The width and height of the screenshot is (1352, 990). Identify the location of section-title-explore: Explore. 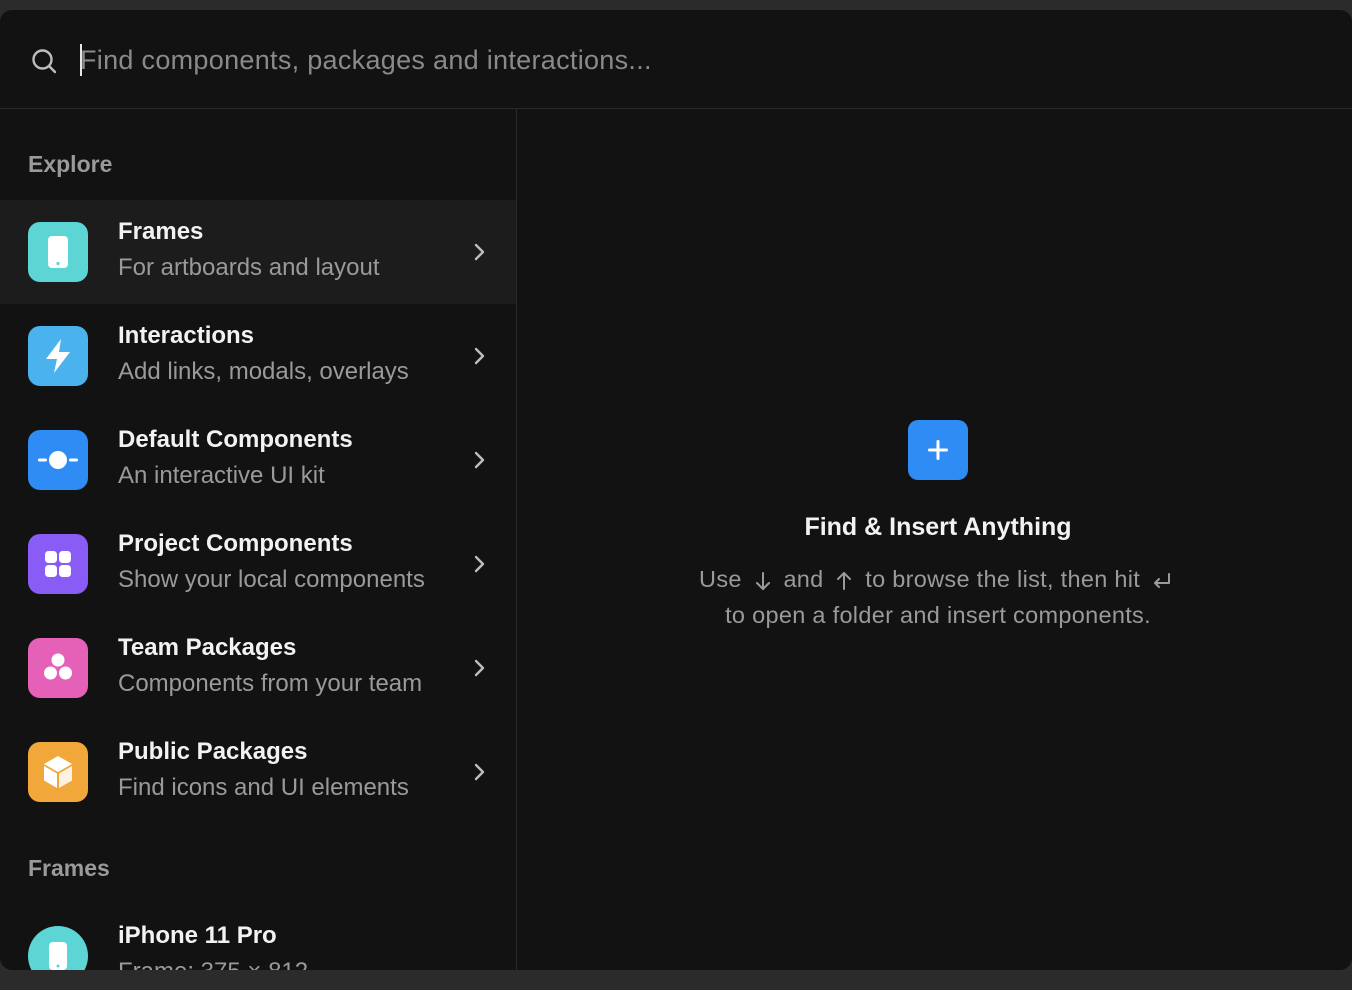
(70, 164).